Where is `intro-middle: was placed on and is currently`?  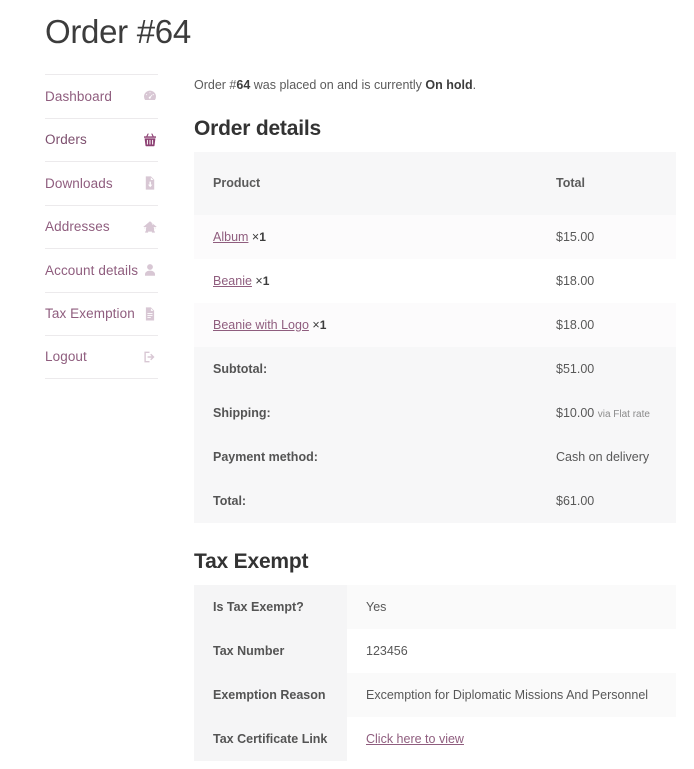
intro-middle: was placed on and is currently is located at coordinates (338, 85).